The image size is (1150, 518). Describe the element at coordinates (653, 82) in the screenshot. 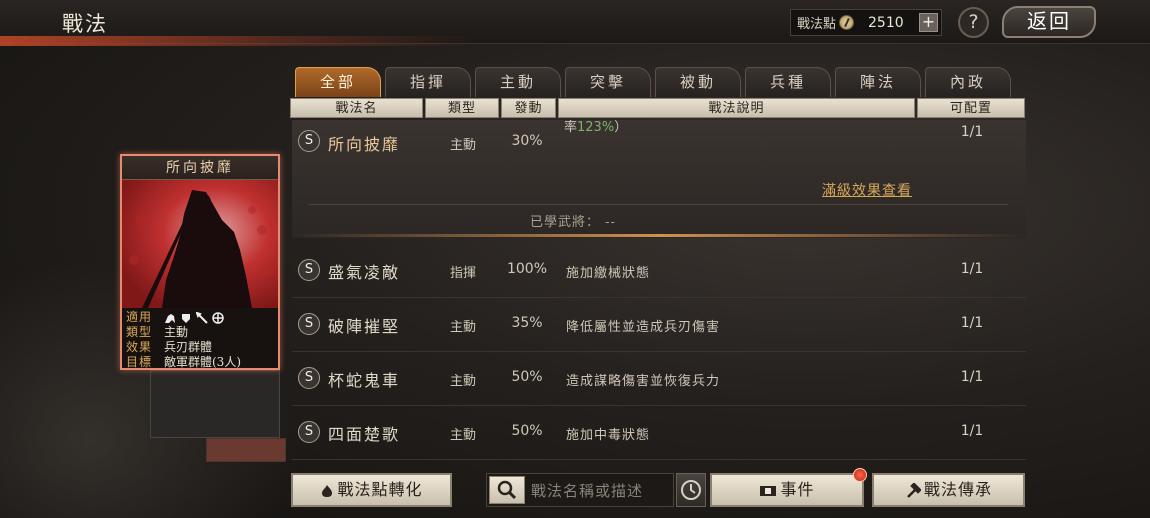

I see `category-tabs: 全部 指揮 主動 突擊 被動 兵種 陣法 內政` at that location.